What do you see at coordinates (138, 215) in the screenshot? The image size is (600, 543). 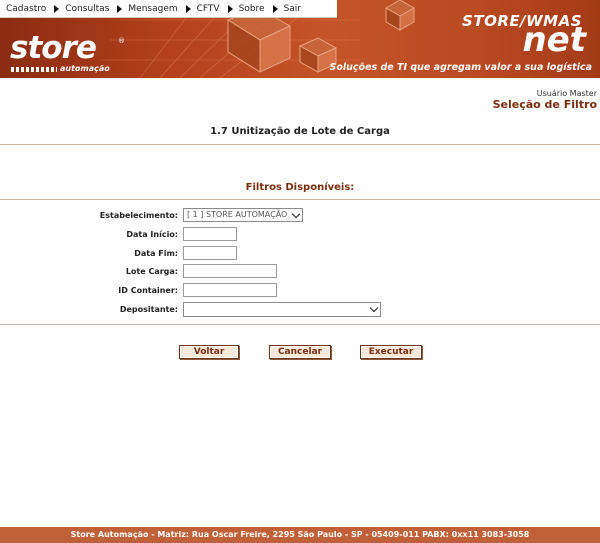 I see `estabelecimento-label: Estabelecimento:` at bounding box center [138, 215].